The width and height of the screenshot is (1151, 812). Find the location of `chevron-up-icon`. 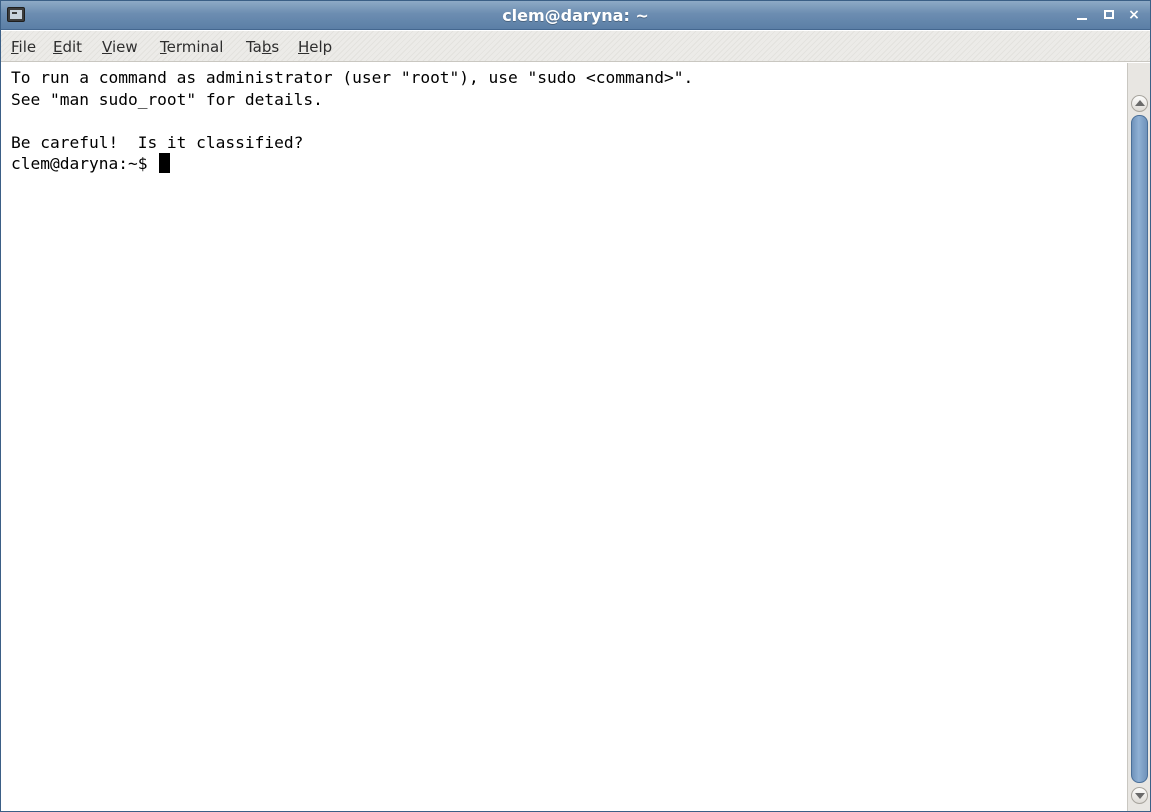

chevron-up-icon is located at coordinates (1140, 103).